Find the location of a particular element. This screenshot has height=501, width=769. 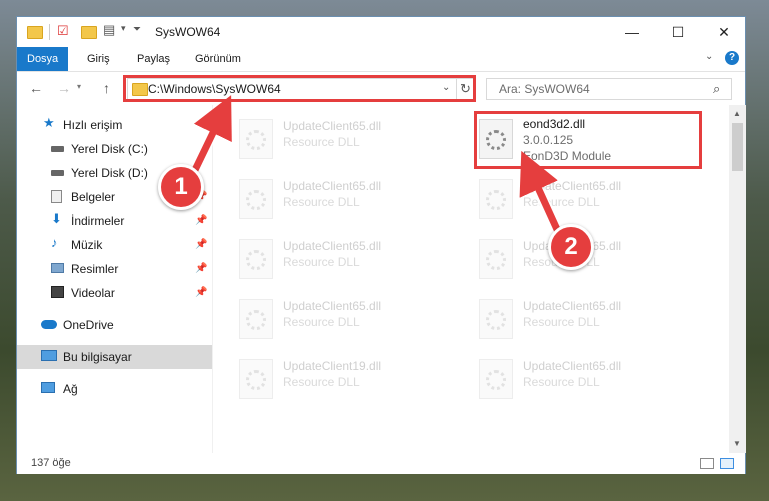

sidebar-item-label: Belgeler is located at coordinates (93, 197).